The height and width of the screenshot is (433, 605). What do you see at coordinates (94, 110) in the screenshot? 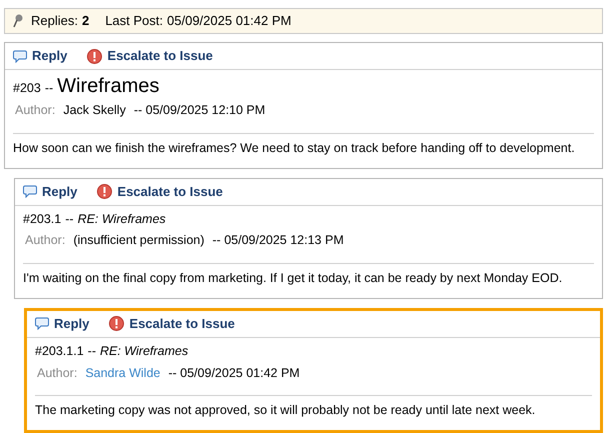
I see `author-name: Jack Skelly` at bounding box center [94, 110].